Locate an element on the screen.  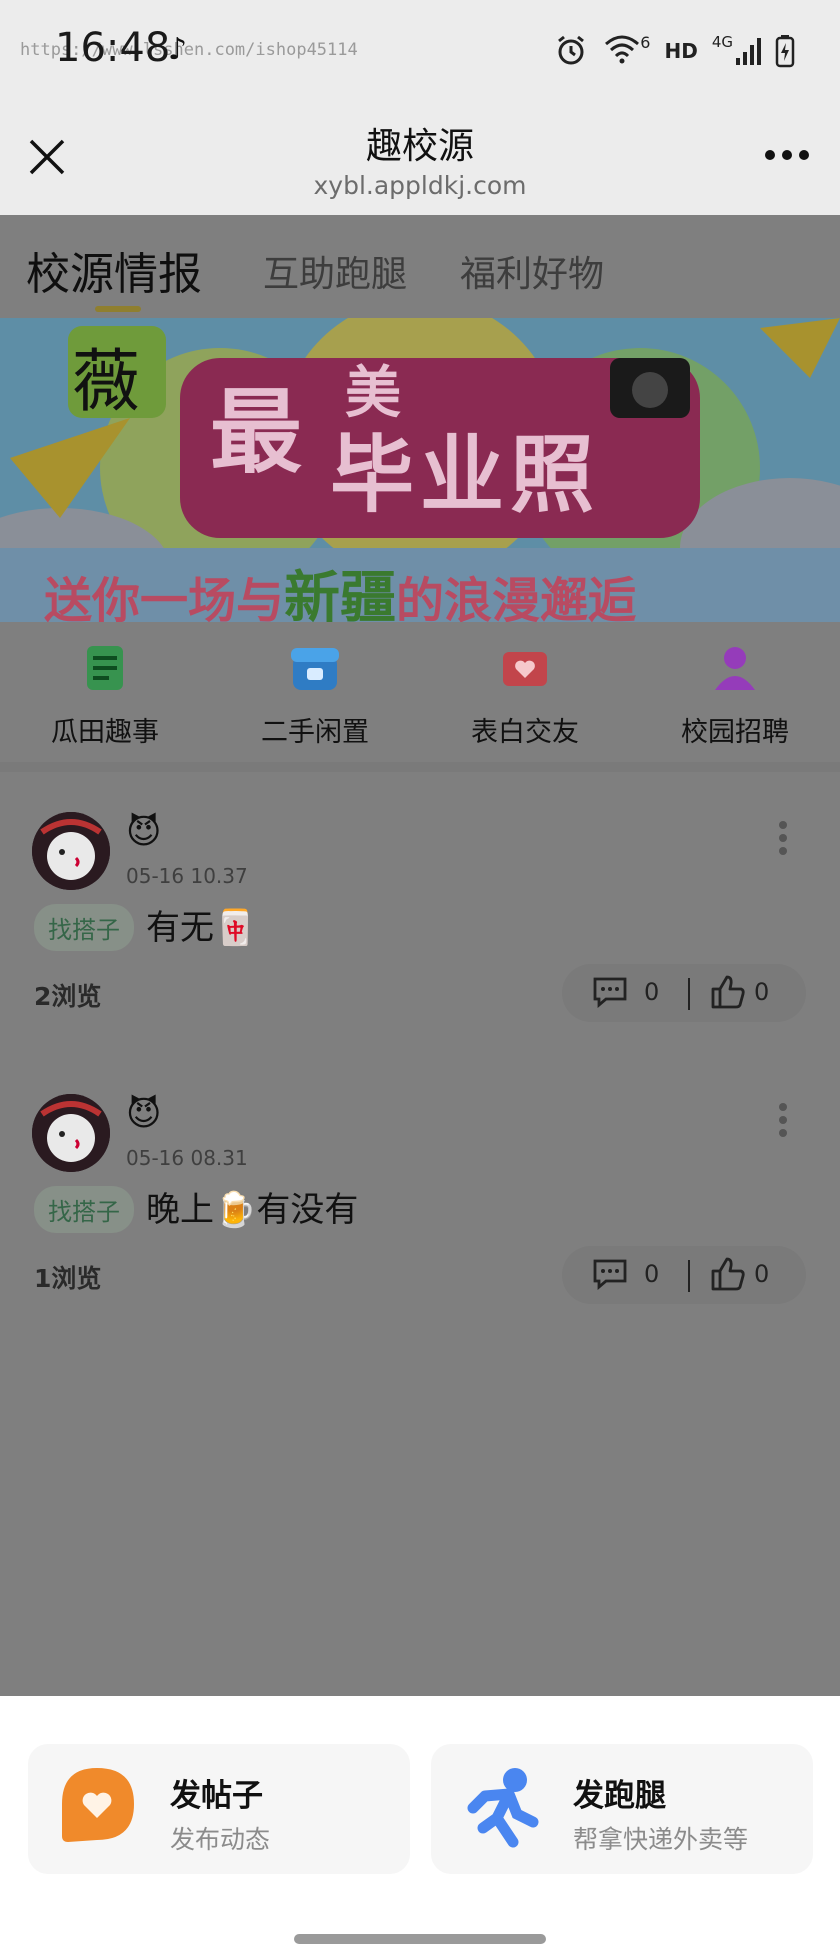
page-title: 趣校源 is located at coordinates (419, 146).